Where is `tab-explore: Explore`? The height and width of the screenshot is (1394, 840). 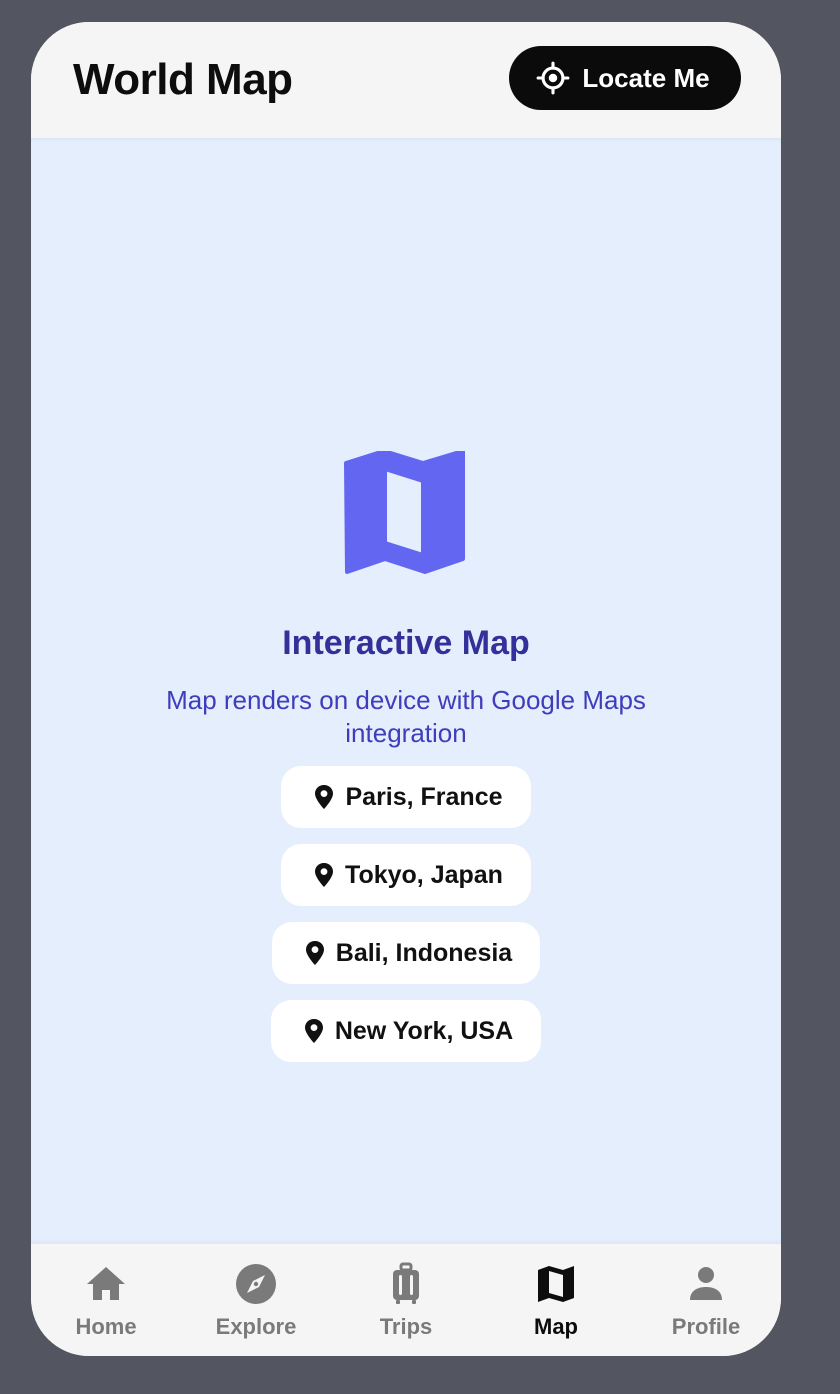 tab-explore: Explore is located at coordinates (256, 1292).